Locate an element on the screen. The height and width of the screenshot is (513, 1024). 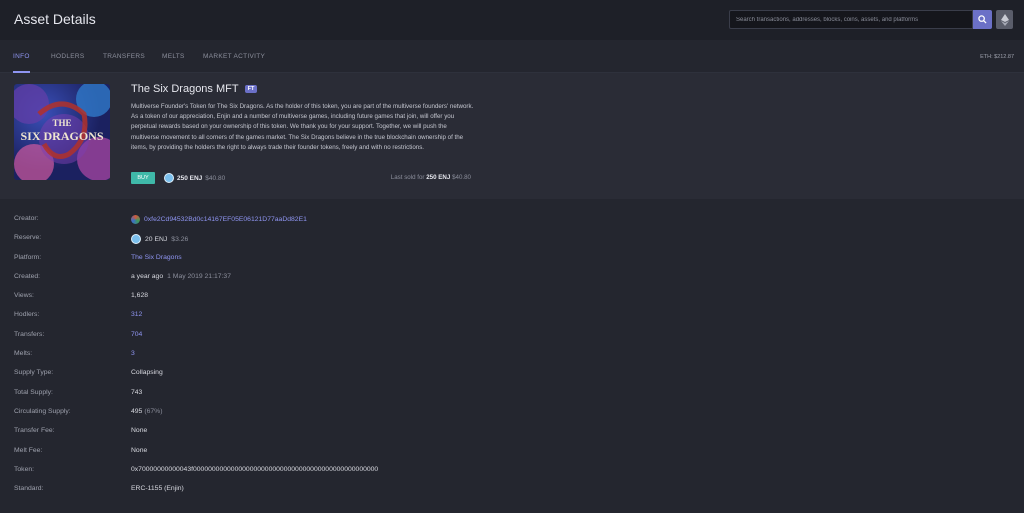
detail-label: Reserve: is located at coordinates (28, 238).